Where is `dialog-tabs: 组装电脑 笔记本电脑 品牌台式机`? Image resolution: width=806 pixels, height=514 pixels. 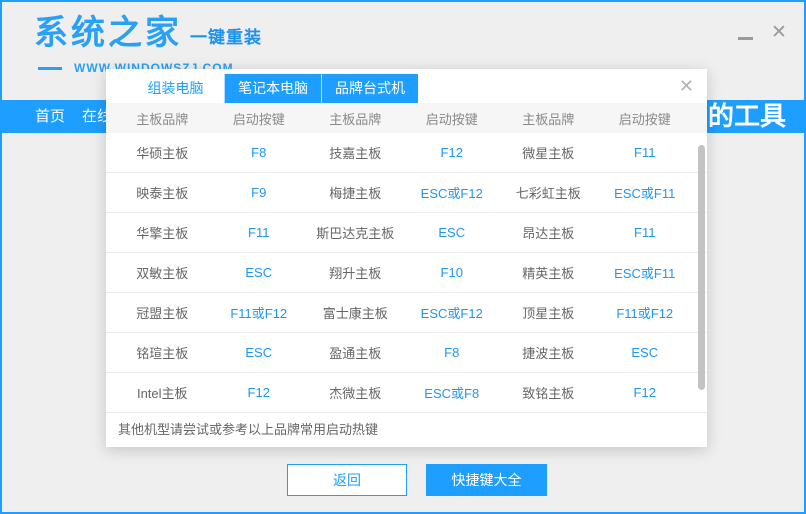 dialog-tabs: 组装电脑 笔记本电脑 品牌台式机 is located at coordinates (272, 88).